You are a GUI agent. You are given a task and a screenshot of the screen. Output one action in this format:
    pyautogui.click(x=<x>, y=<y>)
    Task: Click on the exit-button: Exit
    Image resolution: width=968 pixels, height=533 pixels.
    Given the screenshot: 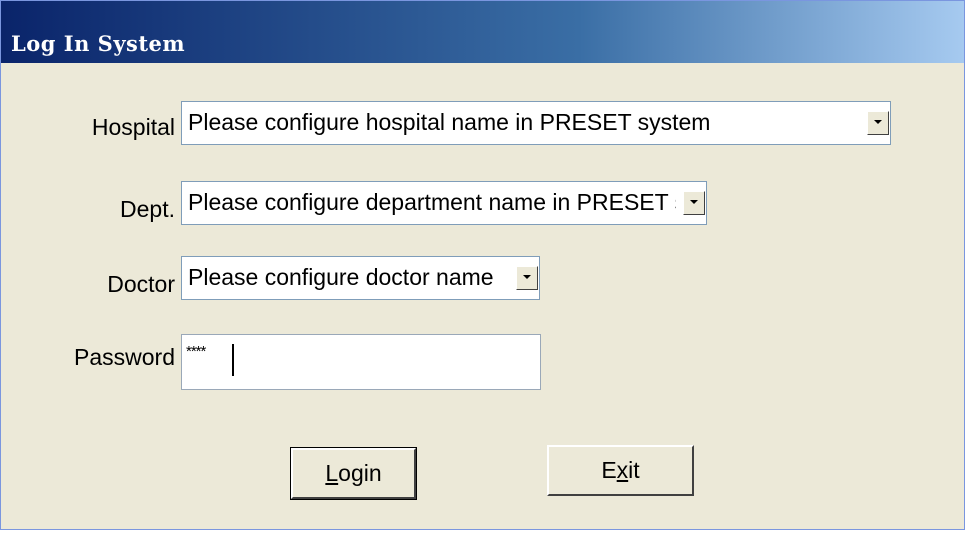 What is the action you would take?
    pyautogui.click(x=620, y=470)
    